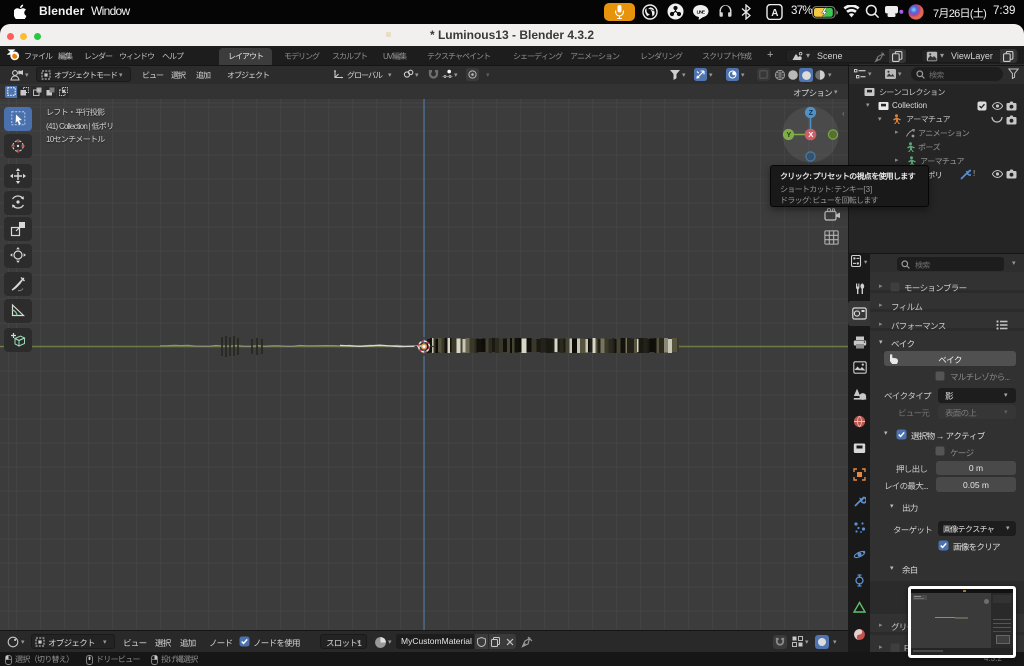 The width and height of the screenshot is (1024, 666). What do you see at coordinates (701, 11) in the screenshot?
I see `svg-text: LINE` at bounding box center [701, 11].